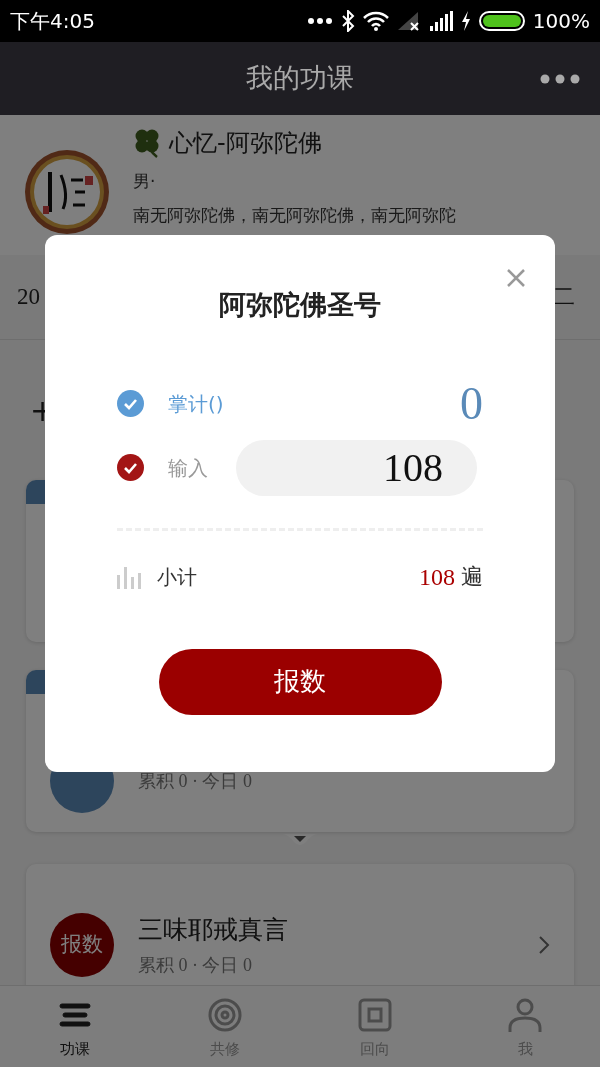  What do you see at coordinates (177, 577) in the screenshot?
I see `subtotal-label: 小计` at bounding box center [177, 577].